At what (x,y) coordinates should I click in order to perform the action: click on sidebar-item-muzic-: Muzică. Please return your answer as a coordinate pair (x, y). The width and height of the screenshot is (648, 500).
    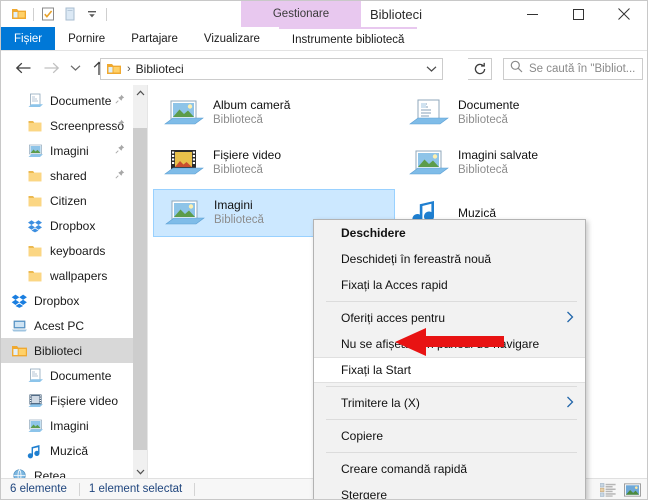
    Looking at the image, I should click on (74, 450).